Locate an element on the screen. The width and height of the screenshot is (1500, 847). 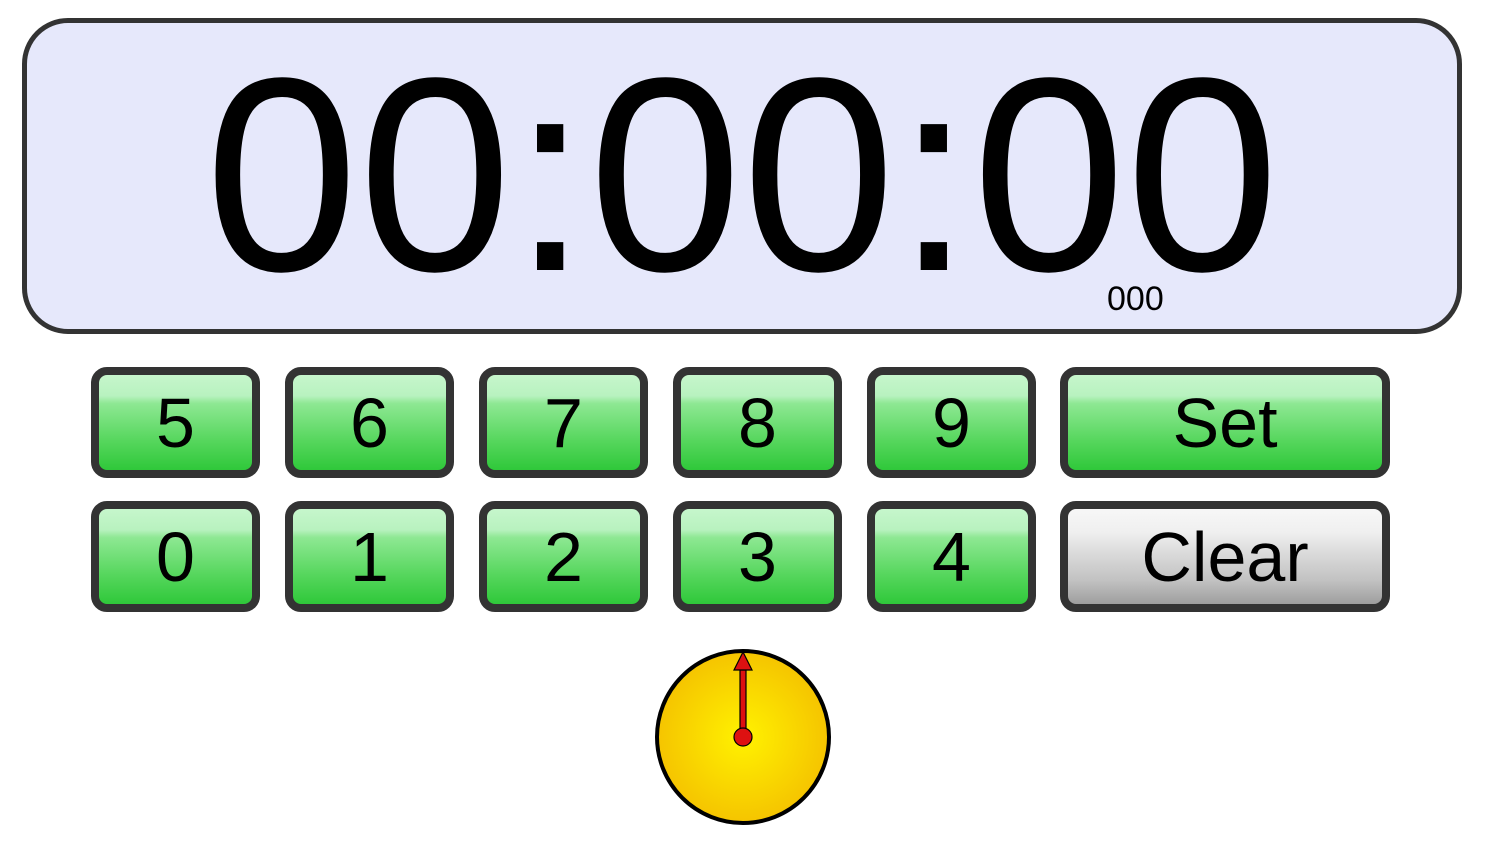
digit-6-button: 6 is located at coordinates (369, 422).